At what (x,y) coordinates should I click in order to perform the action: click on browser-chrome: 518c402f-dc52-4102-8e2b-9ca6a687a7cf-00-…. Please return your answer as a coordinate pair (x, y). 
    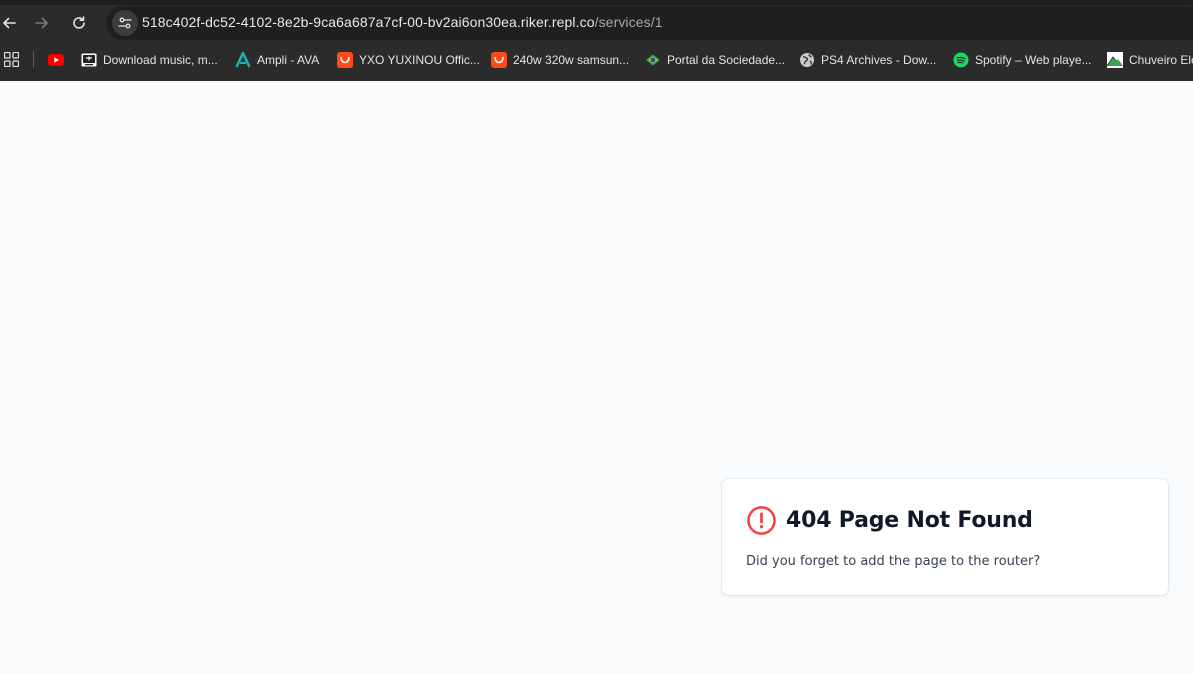
    Looking at the image, I should click on (596, 40).